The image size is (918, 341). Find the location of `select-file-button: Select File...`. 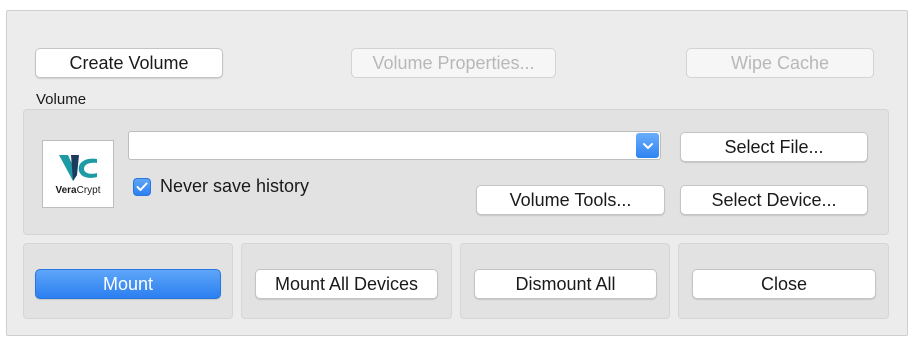

select-file-button: Select File... is located at coordinates (774, 147).